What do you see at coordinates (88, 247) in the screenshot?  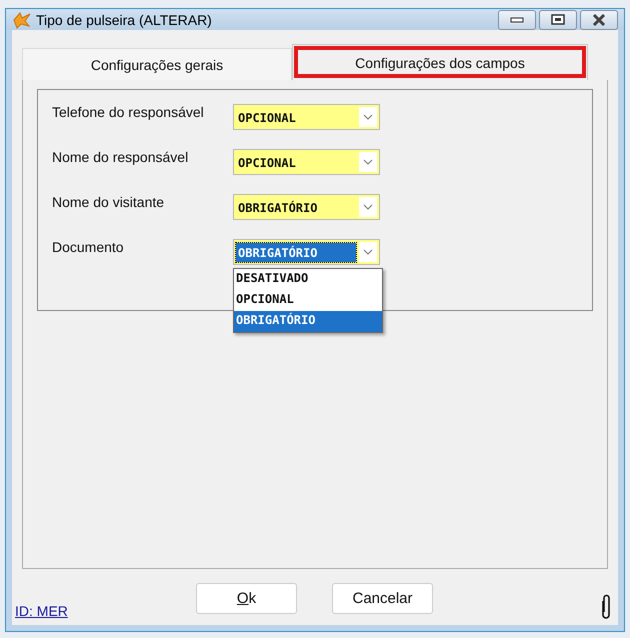 I see `field-label: Documento` at bounding box center [88, 247].